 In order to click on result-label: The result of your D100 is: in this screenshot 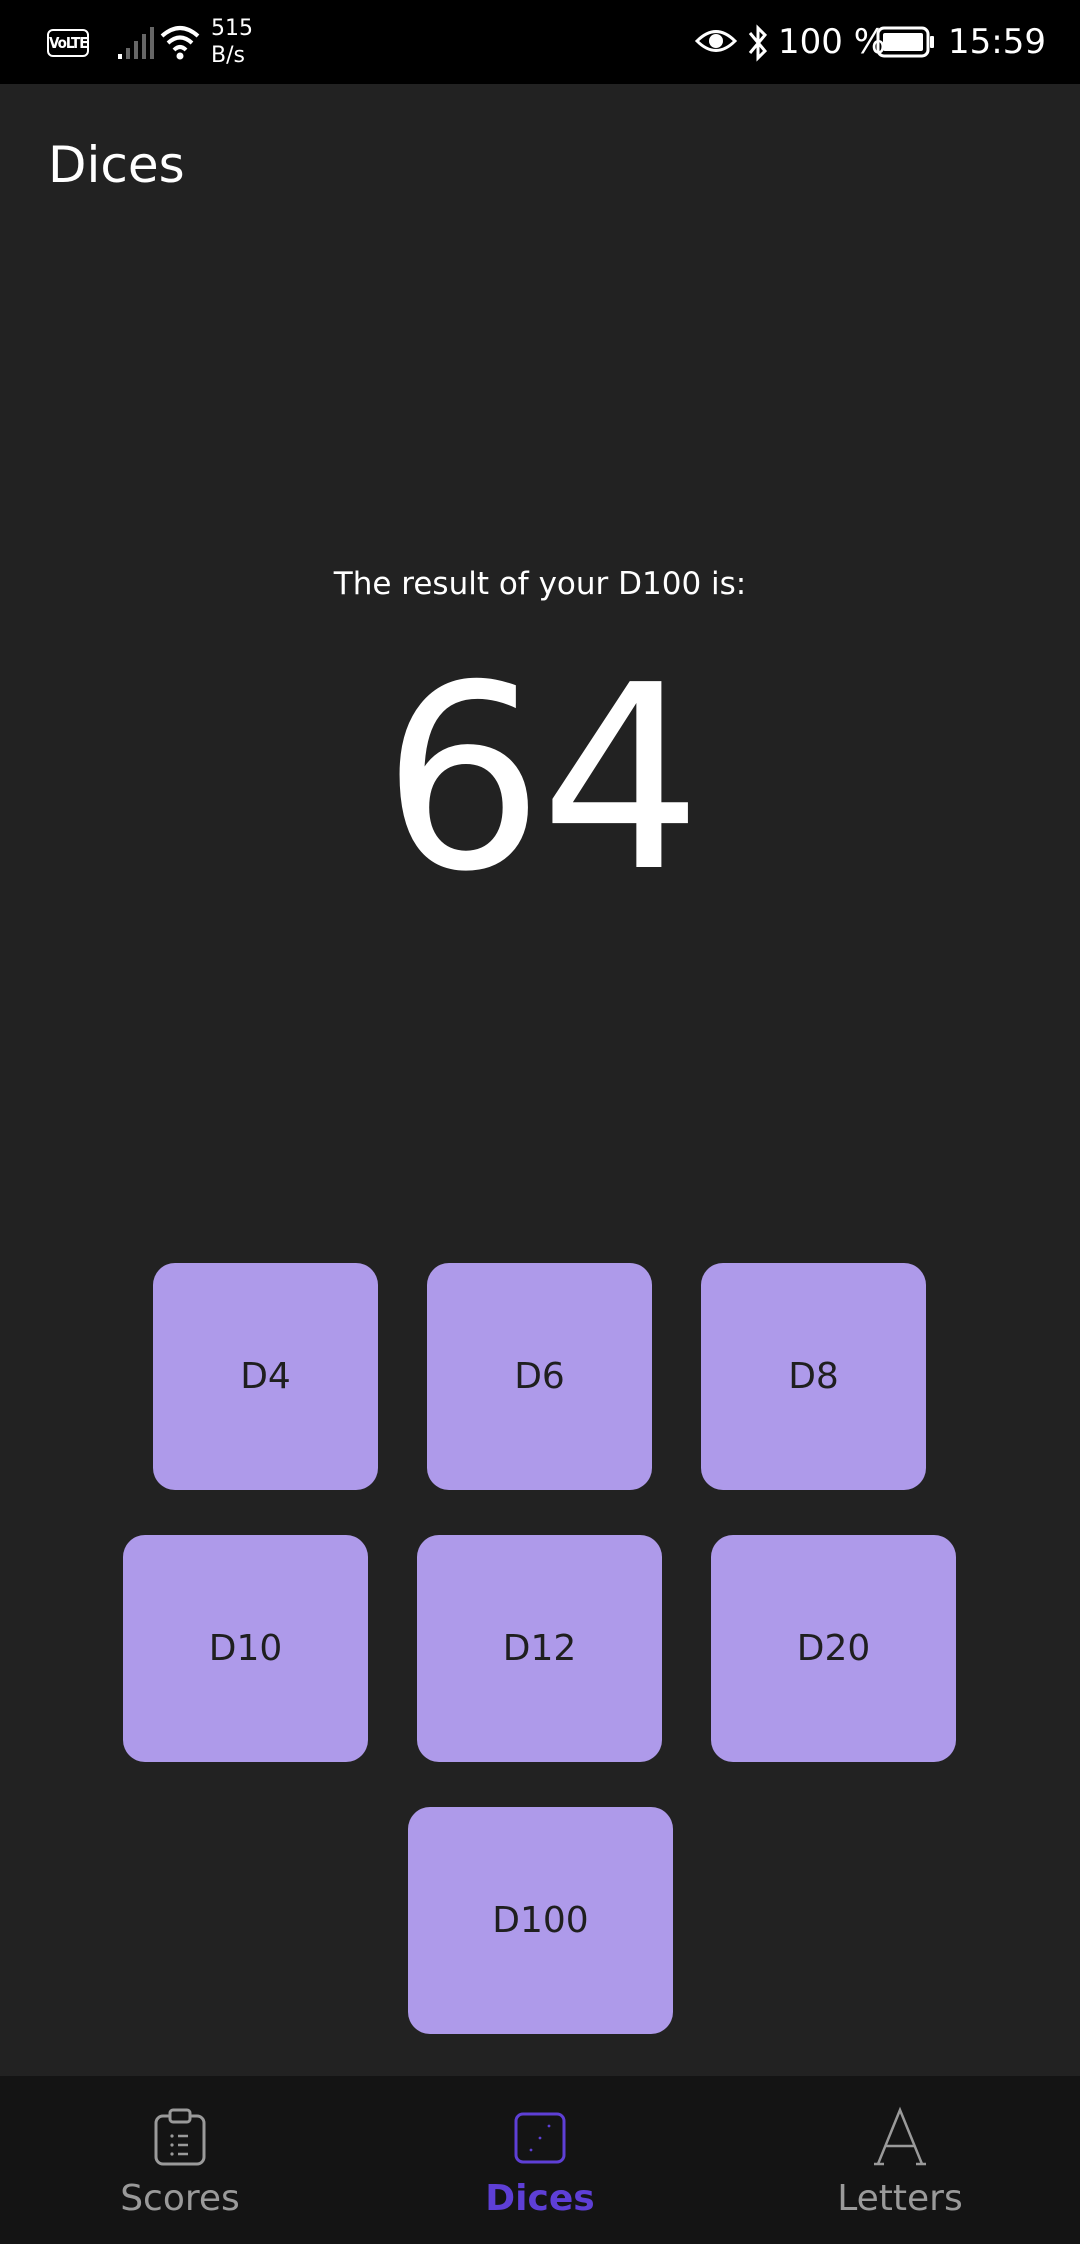, I will do `click(540, 584)`.